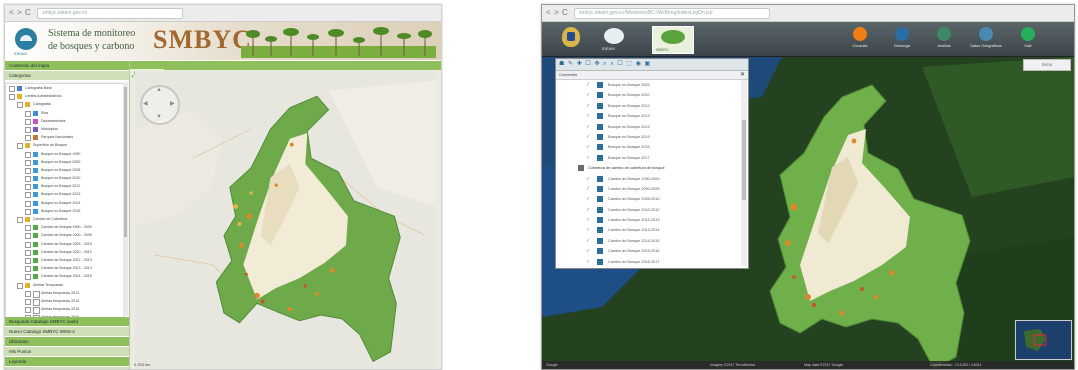 This screenshot has width=1078, height=370. Describe the element at coordinates (647, 158) in the screenshot. I see `layer-list-item: ✓ Bosque no Bosque 2017` at that location.